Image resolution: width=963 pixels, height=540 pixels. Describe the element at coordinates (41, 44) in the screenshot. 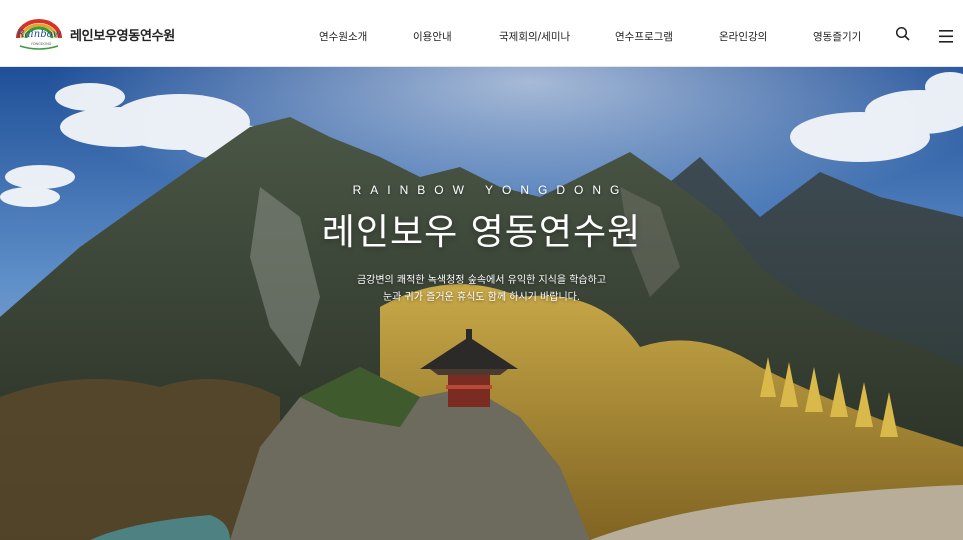

I see `logo-sub: YONGDONG` at that location.